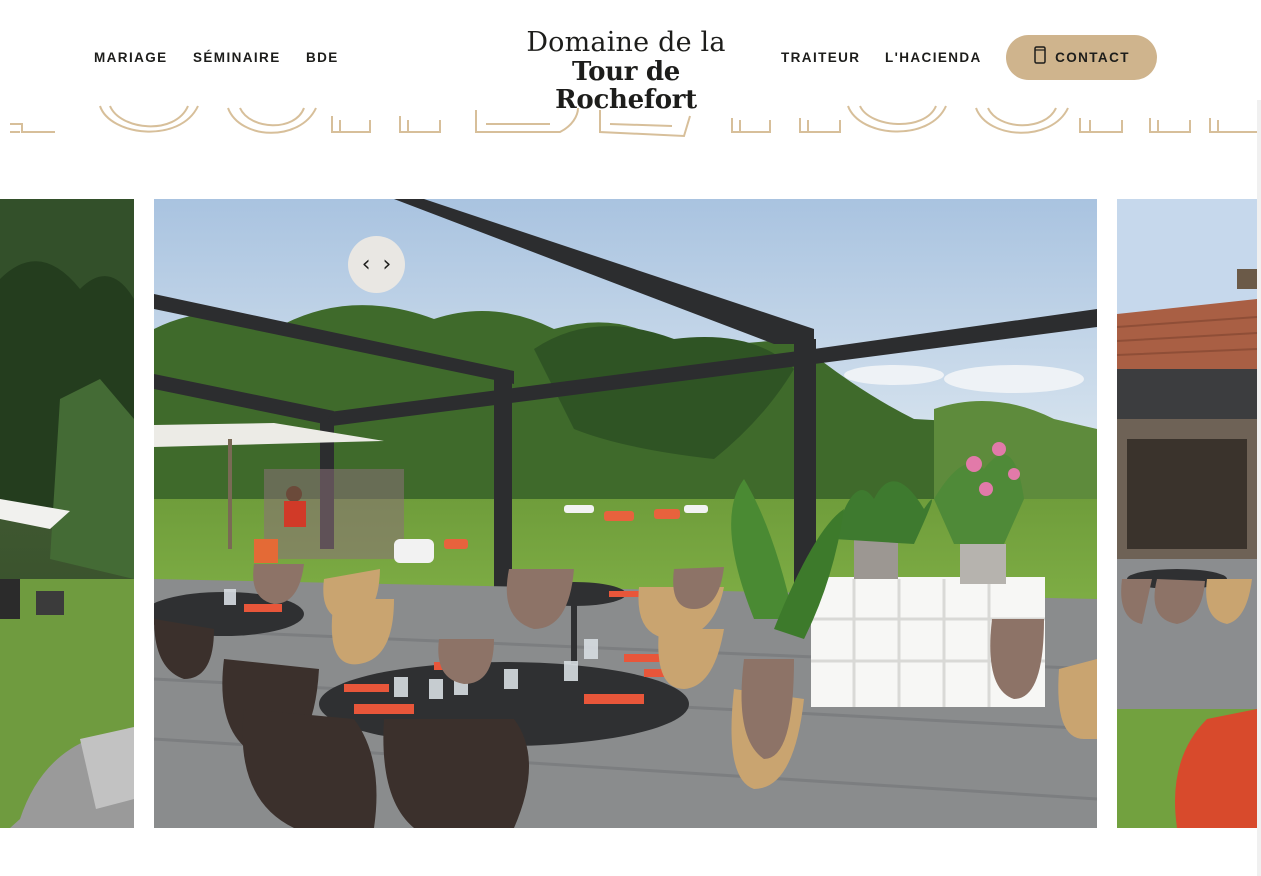 The image size is (1261, 876). Describe the element at coordinates (626, 42) in the screenshot. I see `logo-line-1: Domaine de la` at that location.